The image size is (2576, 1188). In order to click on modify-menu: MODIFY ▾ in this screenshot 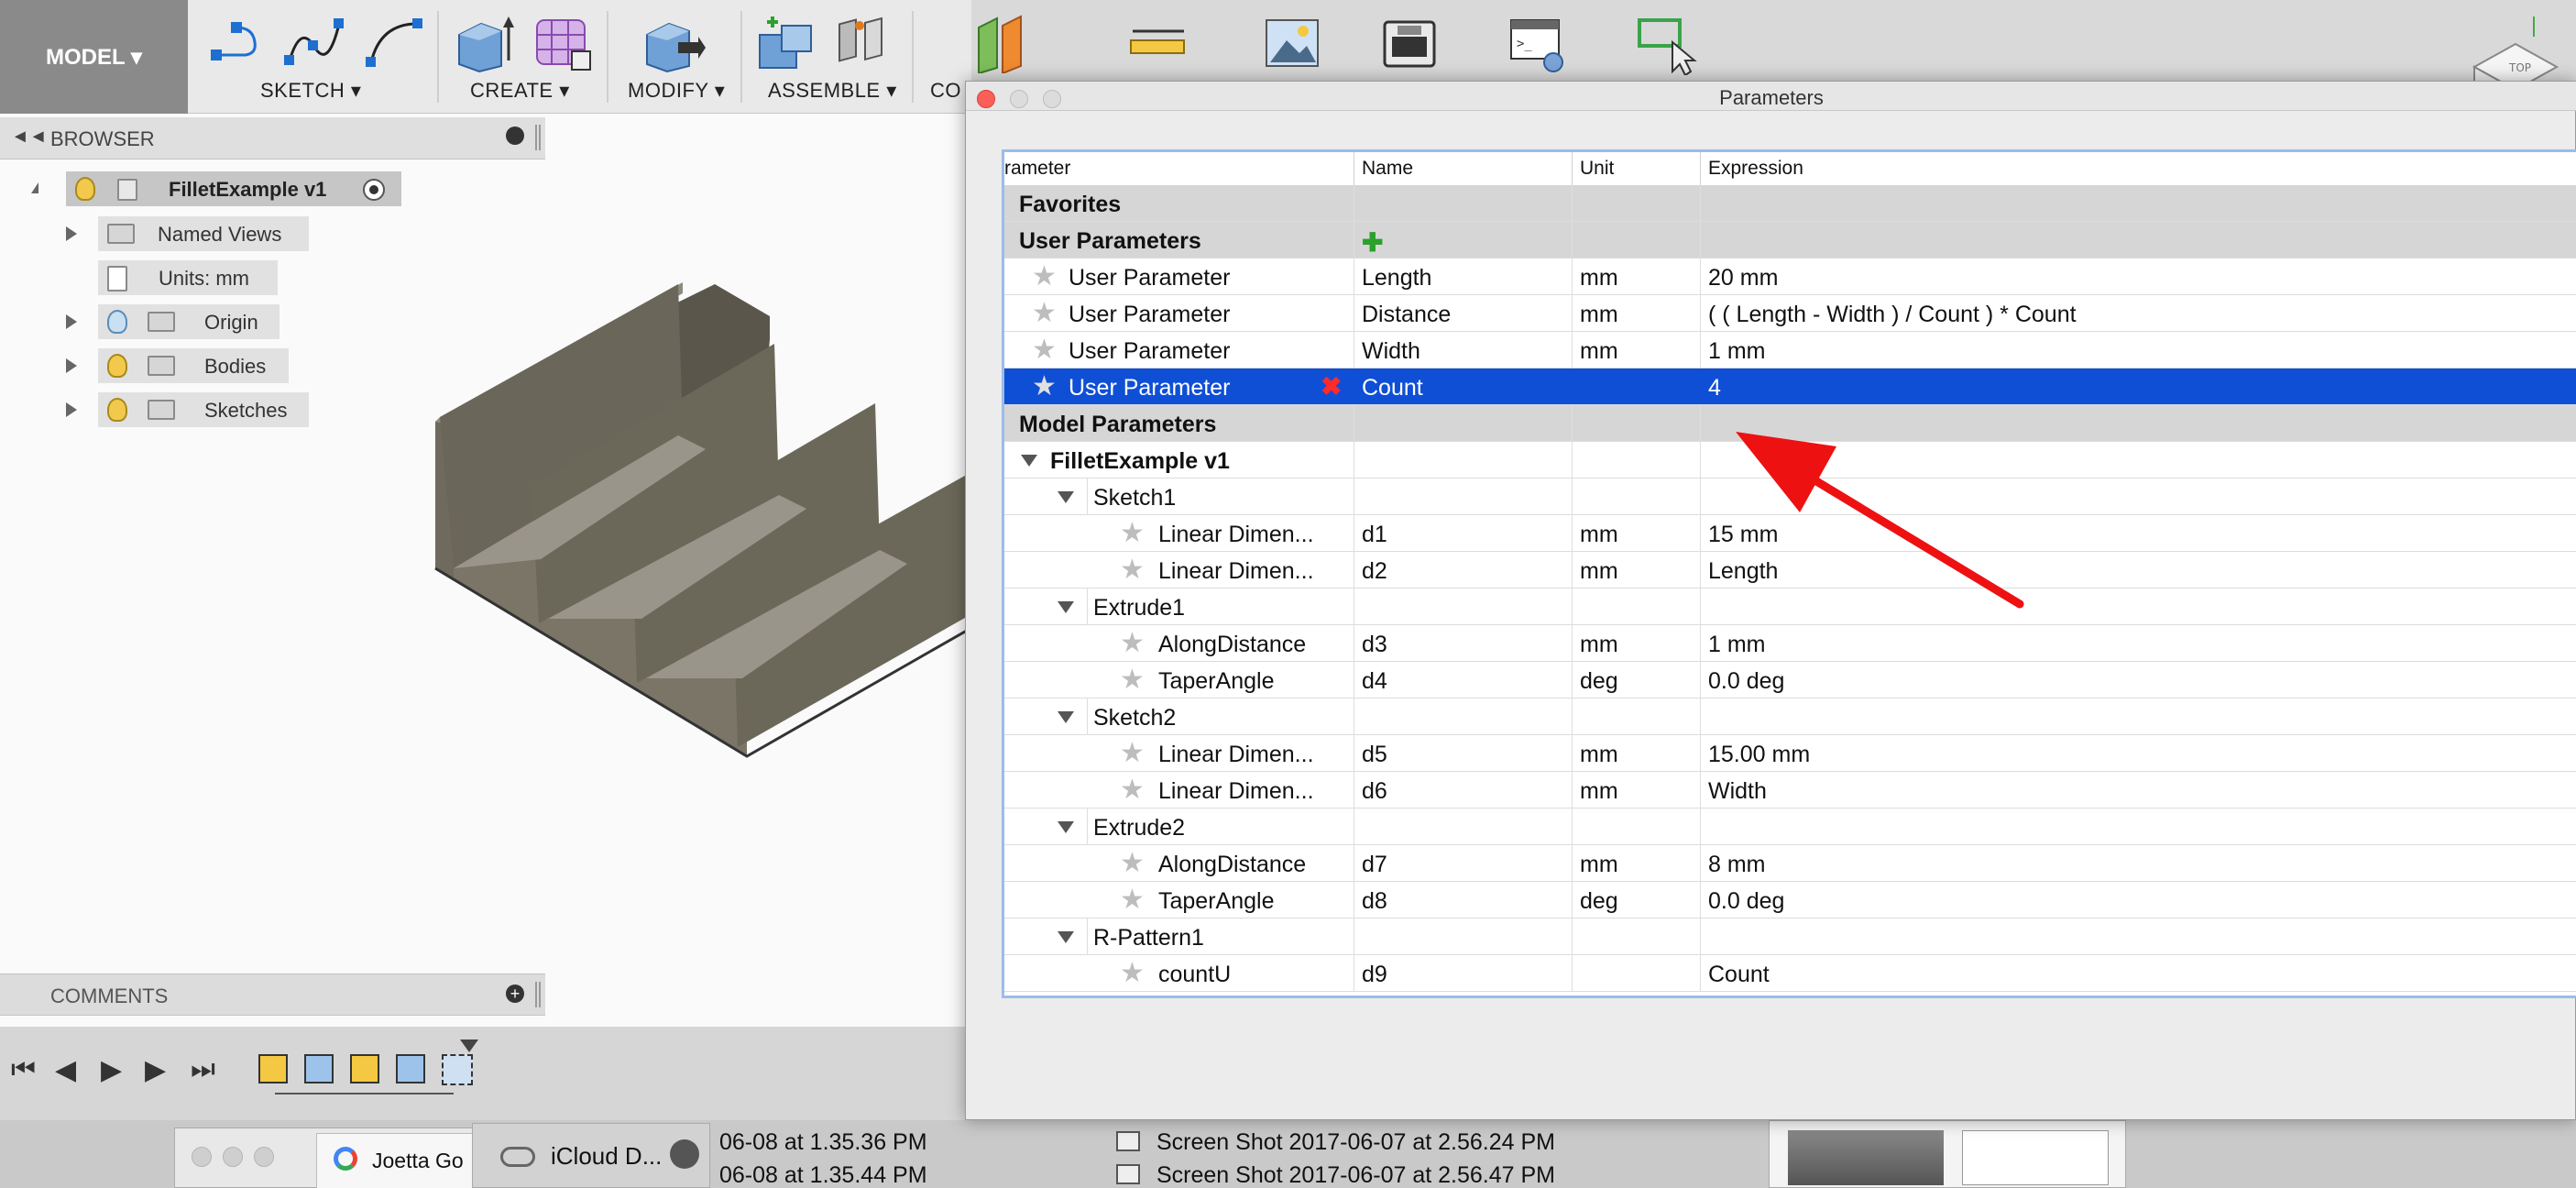, I will do `click(676, 91)`.